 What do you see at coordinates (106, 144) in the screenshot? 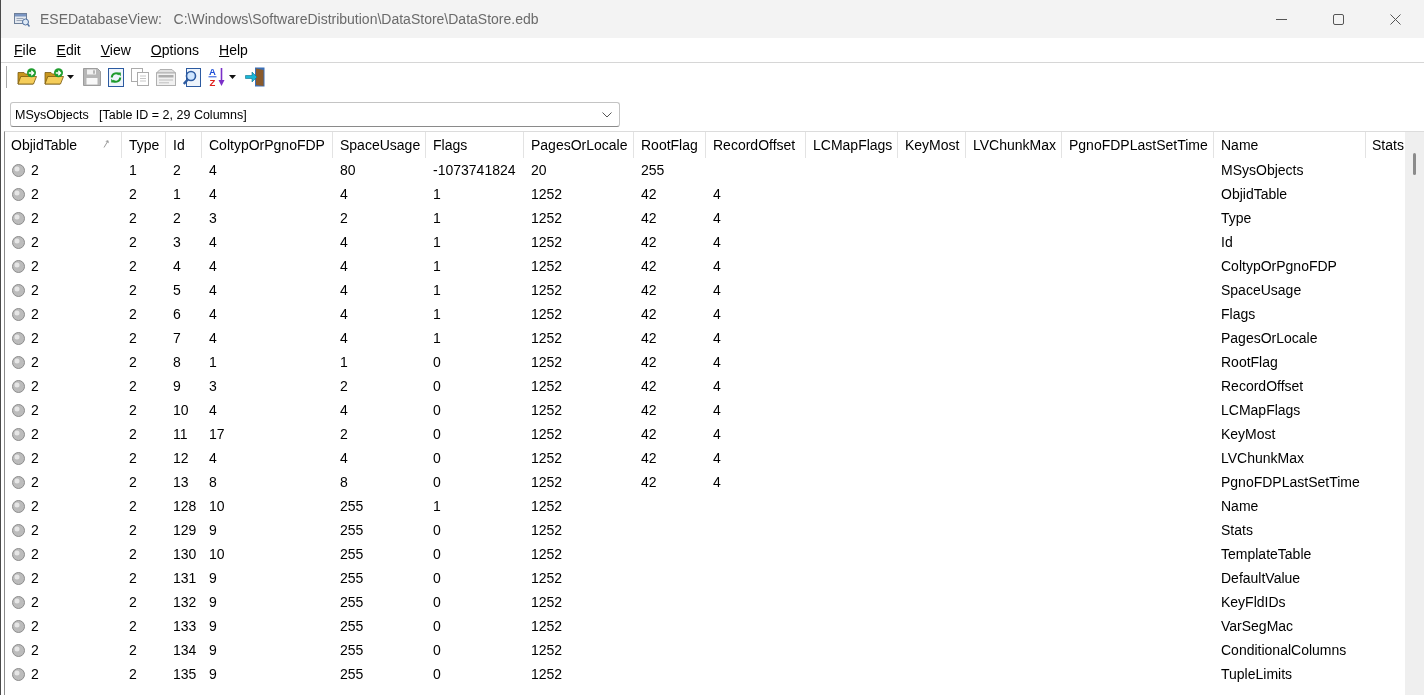
I see `sort-arrow-icon` at bounding box center [106, 144].